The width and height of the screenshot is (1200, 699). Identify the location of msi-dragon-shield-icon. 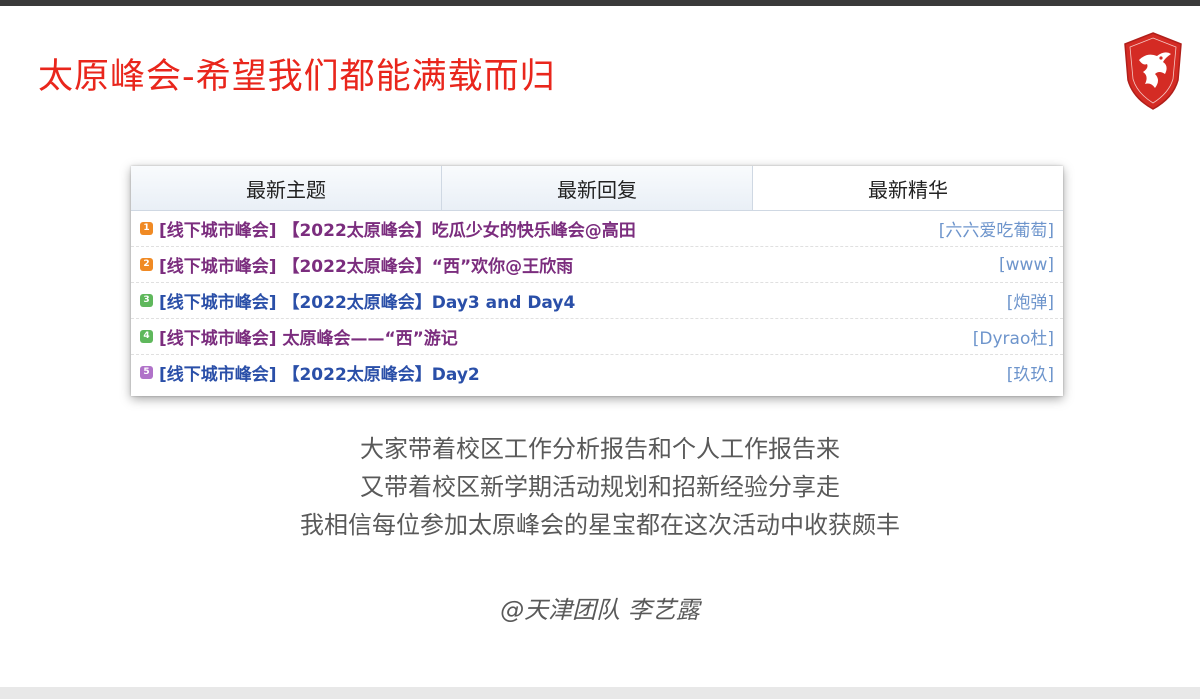
(1153, 71).